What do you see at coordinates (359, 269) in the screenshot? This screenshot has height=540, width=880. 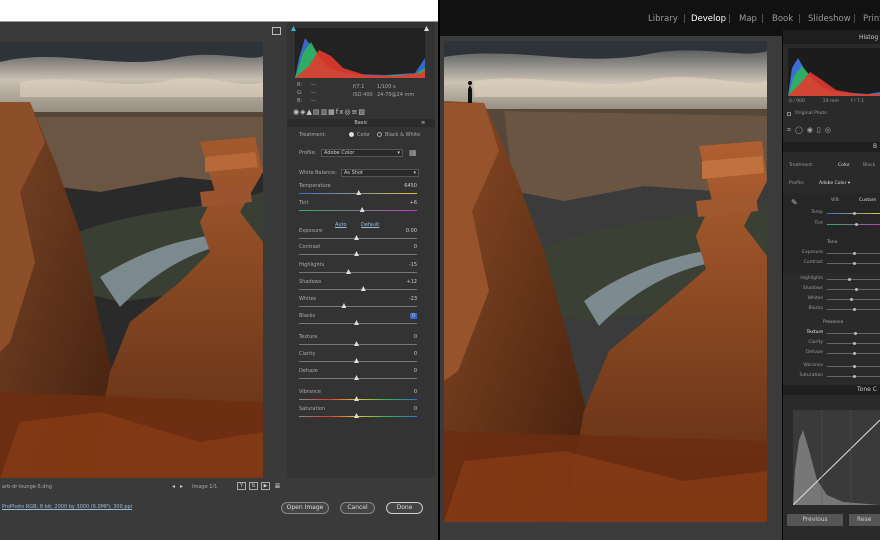 I see `slider-highlights: Highlights -15` at bounding box center [359, 269].